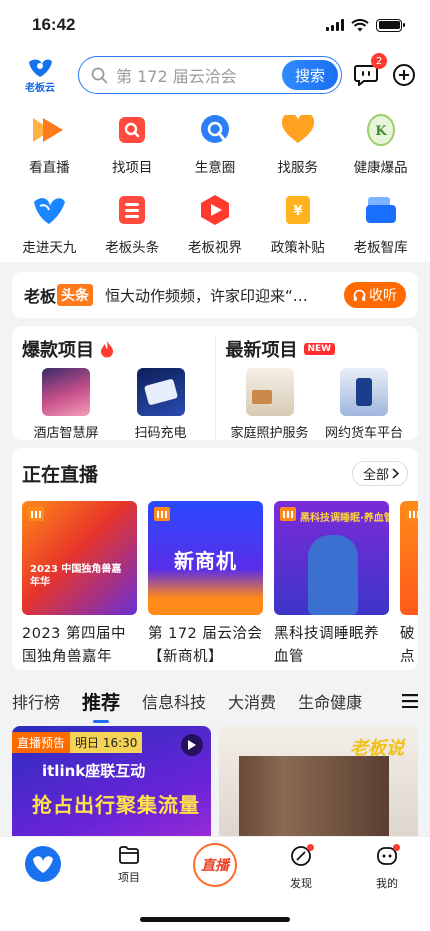  I want to click on presenter-figure, so click(333, 575).